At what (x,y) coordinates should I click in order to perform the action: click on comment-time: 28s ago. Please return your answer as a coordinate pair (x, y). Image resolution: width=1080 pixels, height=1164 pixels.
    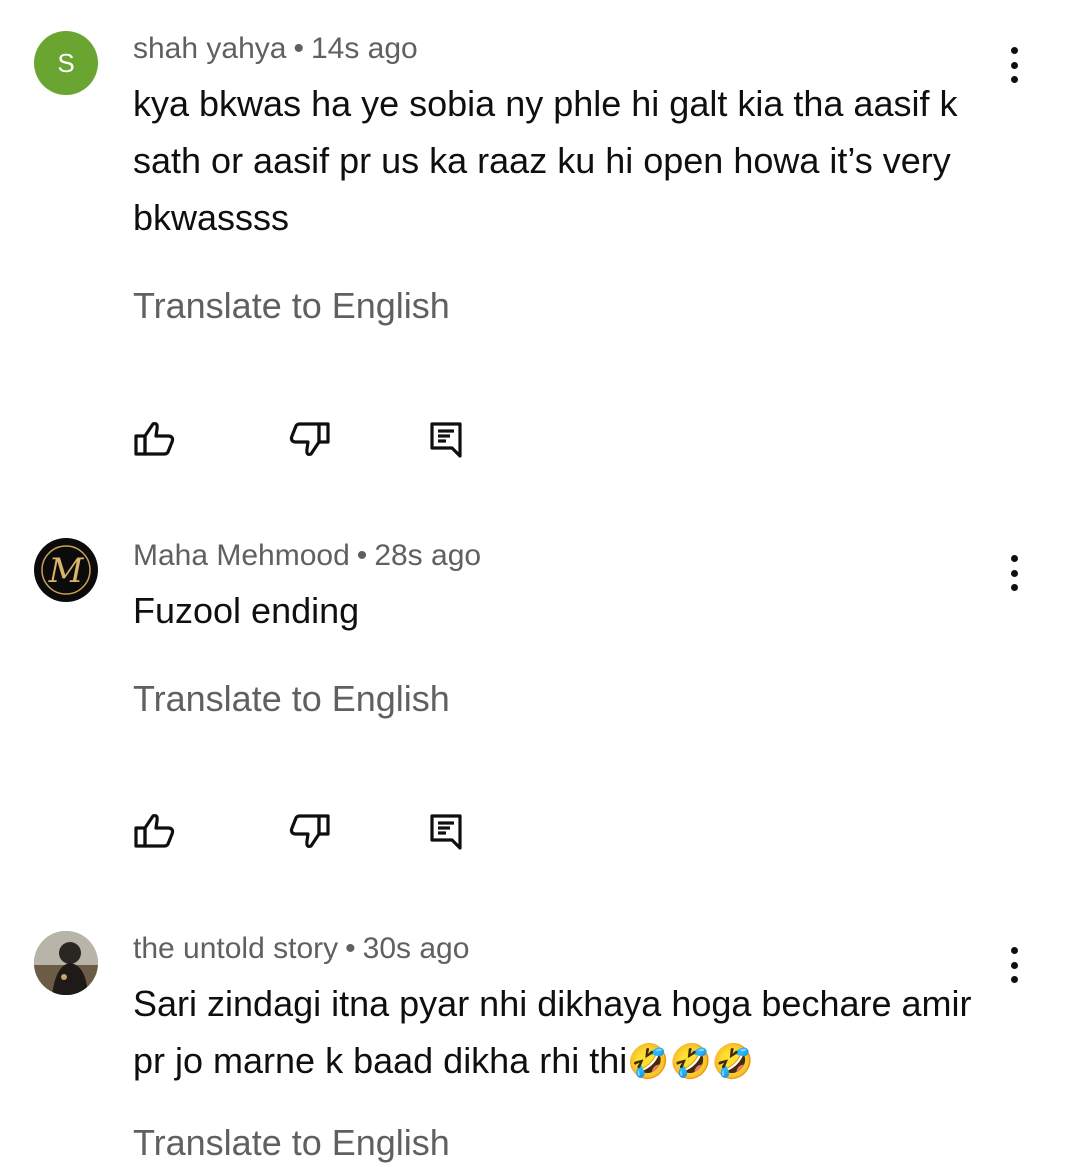
    Looking at the image, I should click on (427, 555).